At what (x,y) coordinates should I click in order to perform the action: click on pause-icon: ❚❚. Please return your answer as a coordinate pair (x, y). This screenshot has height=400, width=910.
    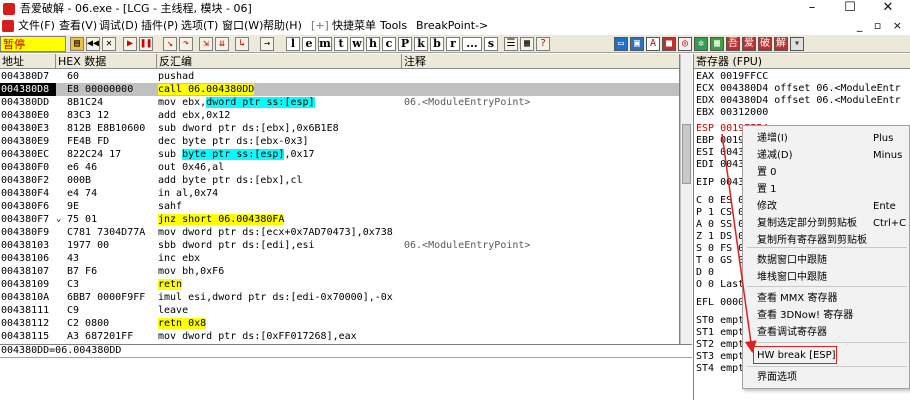
    Looking at the image, I should click on (146, 44).